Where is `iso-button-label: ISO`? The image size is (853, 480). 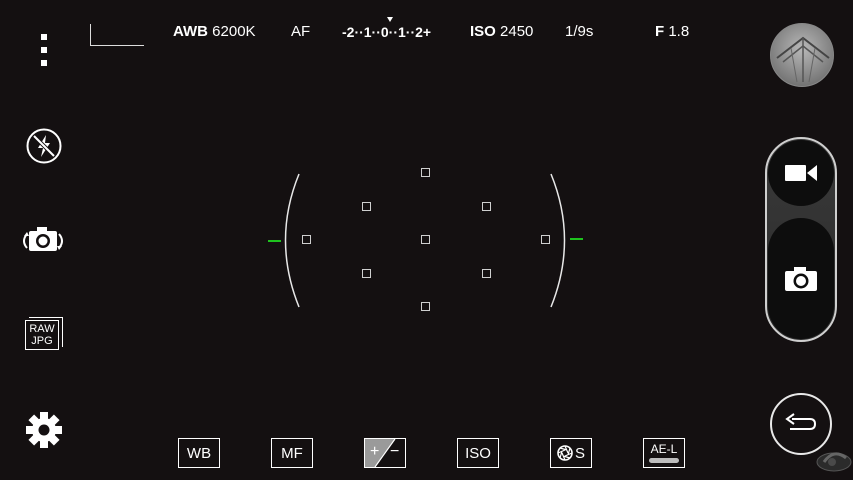 iso-button-label: ISO is located at coordinates (478, 453).